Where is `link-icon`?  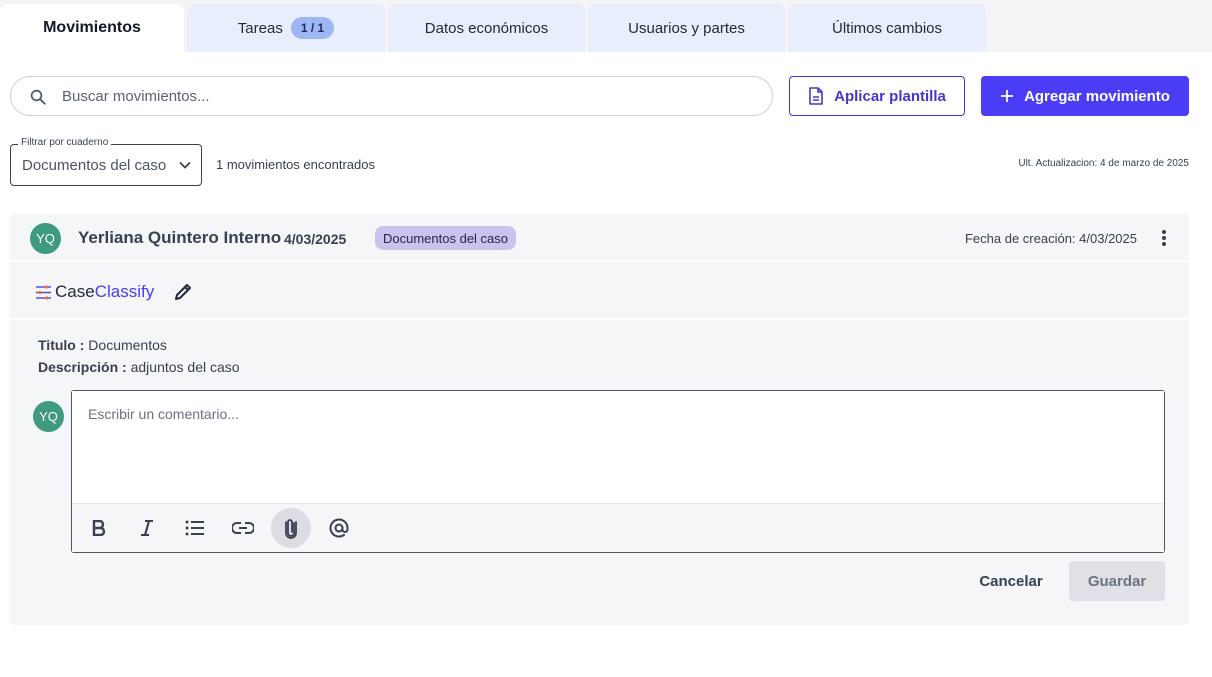 link-icon is located at coordinates (243, 528).